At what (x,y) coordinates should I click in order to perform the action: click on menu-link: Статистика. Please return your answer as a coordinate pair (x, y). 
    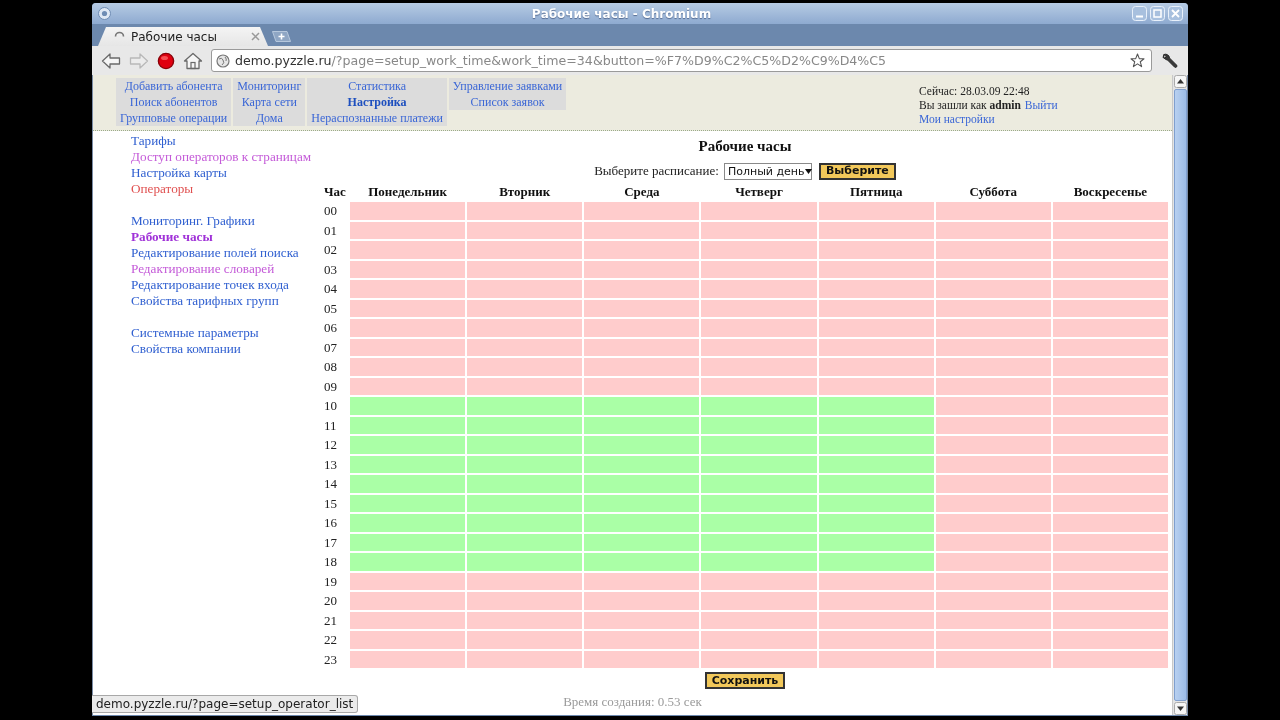
    Looking at the image, I should click on (377, 86).